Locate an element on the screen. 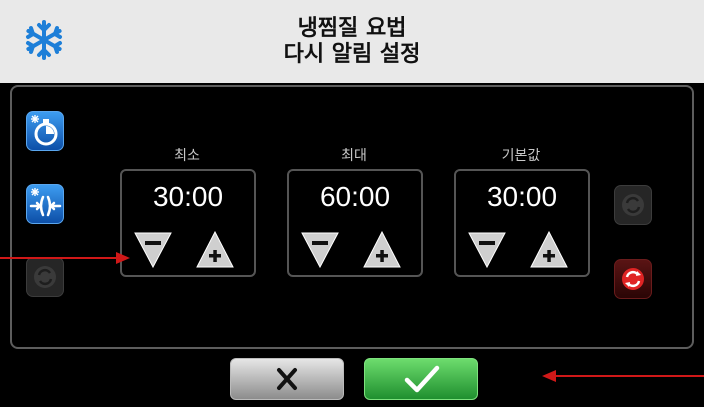 This screenshot has width=704, height=407. checkmark-icon is located at coordinates (422, 379).